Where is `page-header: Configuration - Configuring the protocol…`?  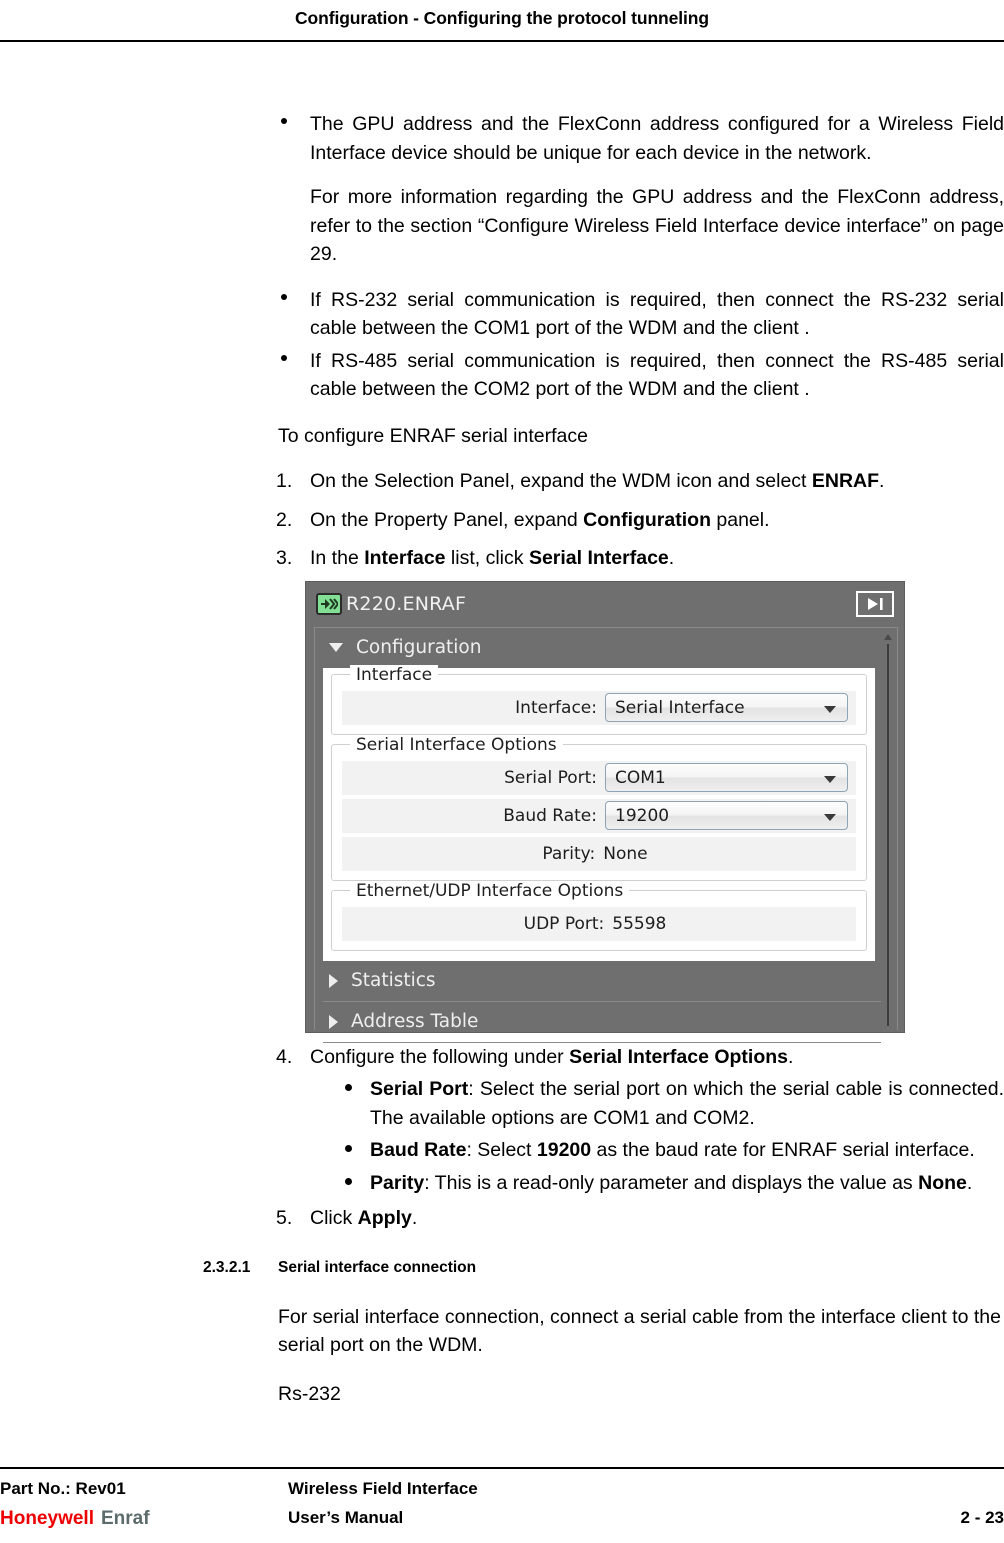 page-header: Configuration - Configuring the protocol… is located at coordinates (502, 23).